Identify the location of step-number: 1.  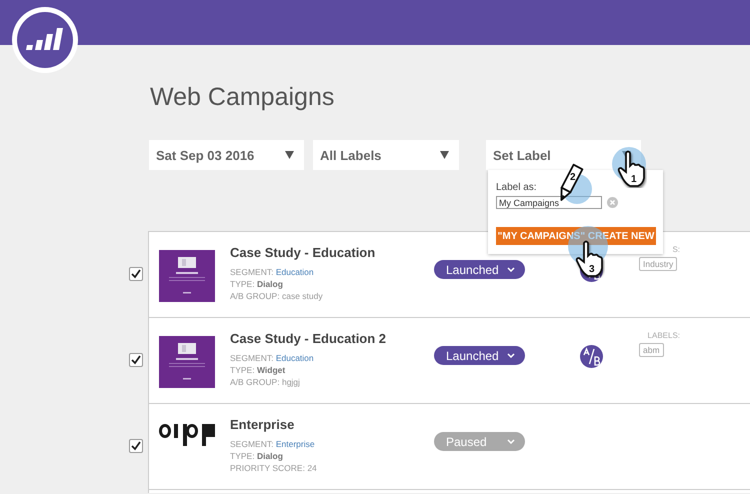
(634, 179).